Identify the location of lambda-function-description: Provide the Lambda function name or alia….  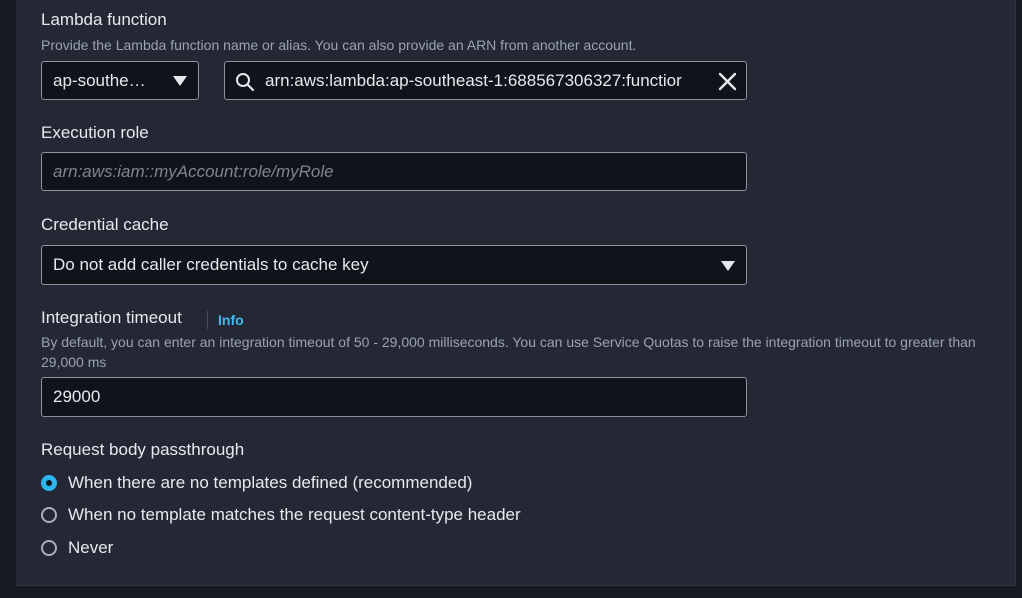
(339, 45).